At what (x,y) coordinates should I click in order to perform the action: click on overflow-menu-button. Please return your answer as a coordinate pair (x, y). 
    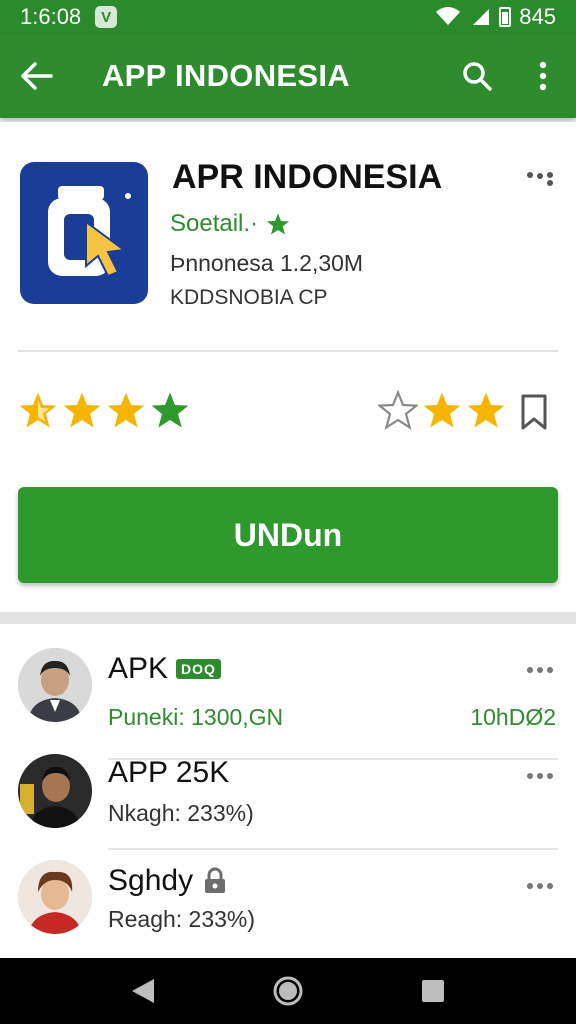
    Looking at the image, I should click on (543, 76).